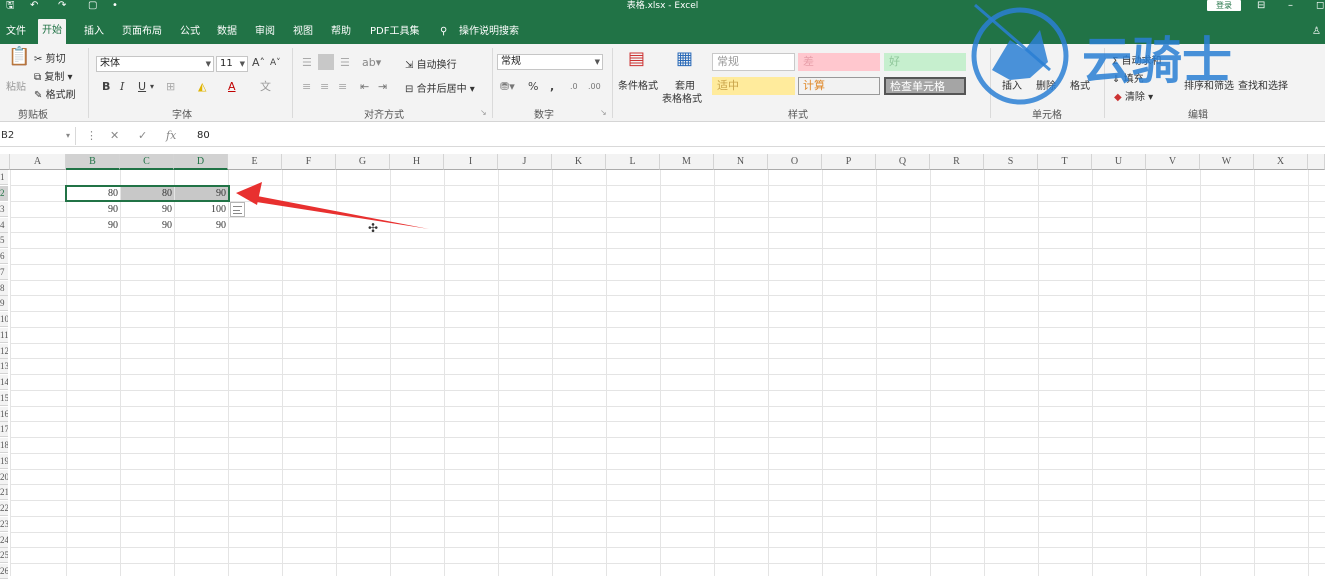 The height and width of the screenshot is (579, 1325). Describe the element at coordinates (1020, 55) in the screenshot. I see `knight-icon` at that location.